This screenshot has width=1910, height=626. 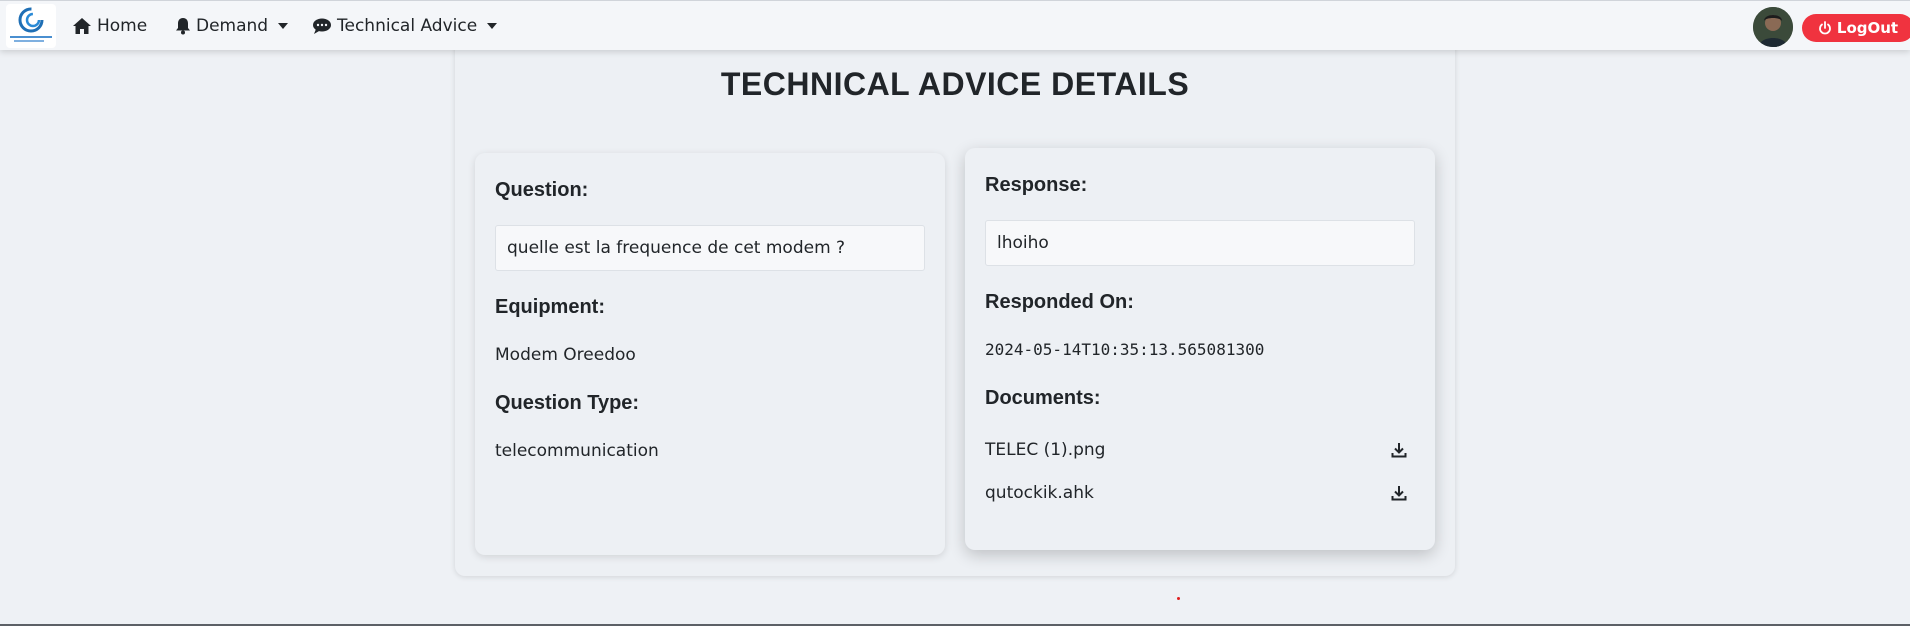 I want to click on document-name: TELEC (1).png, so click(x=1045, y=450).